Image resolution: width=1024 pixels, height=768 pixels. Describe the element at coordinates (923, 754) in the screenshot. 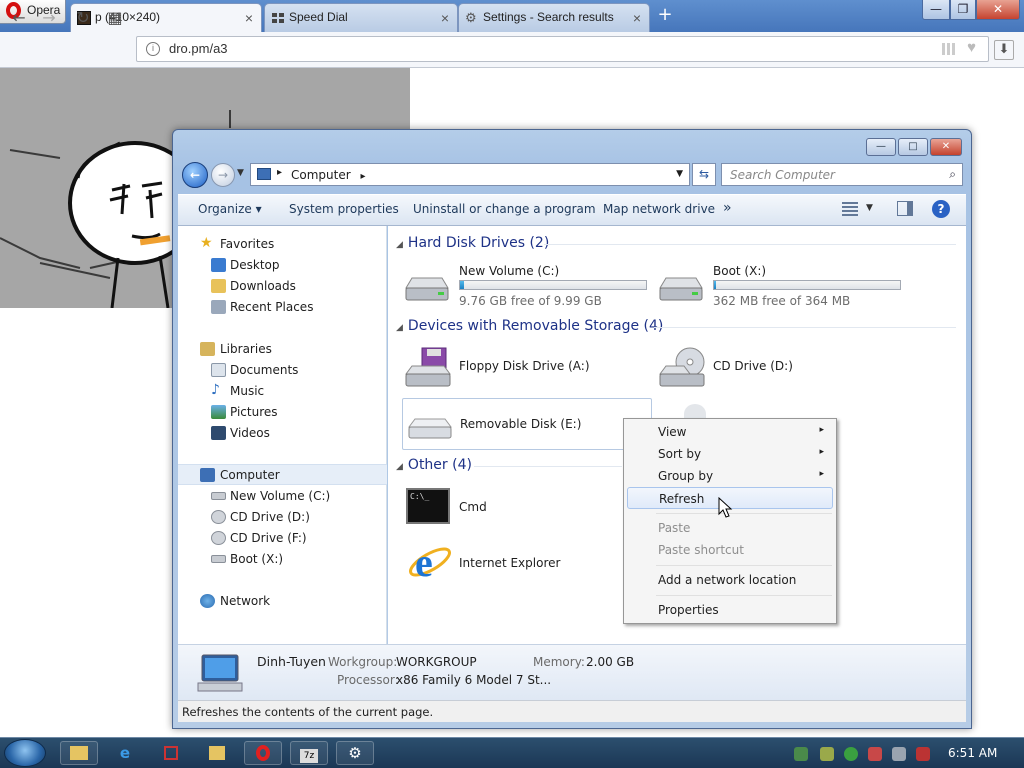

I see `tray-volume-muted-icon` at that location.